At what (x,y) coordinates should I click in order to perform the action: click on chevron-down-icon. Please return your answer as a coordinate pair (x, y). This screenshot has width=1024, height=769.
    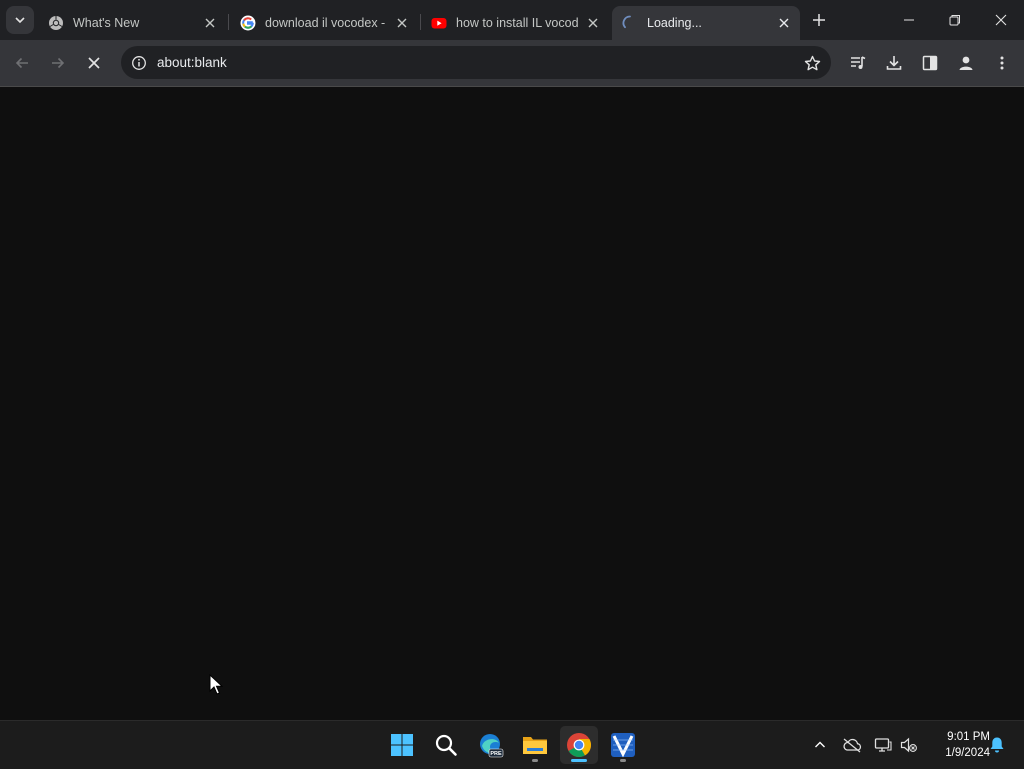
    Looking at the image, I should click on (20, 20).